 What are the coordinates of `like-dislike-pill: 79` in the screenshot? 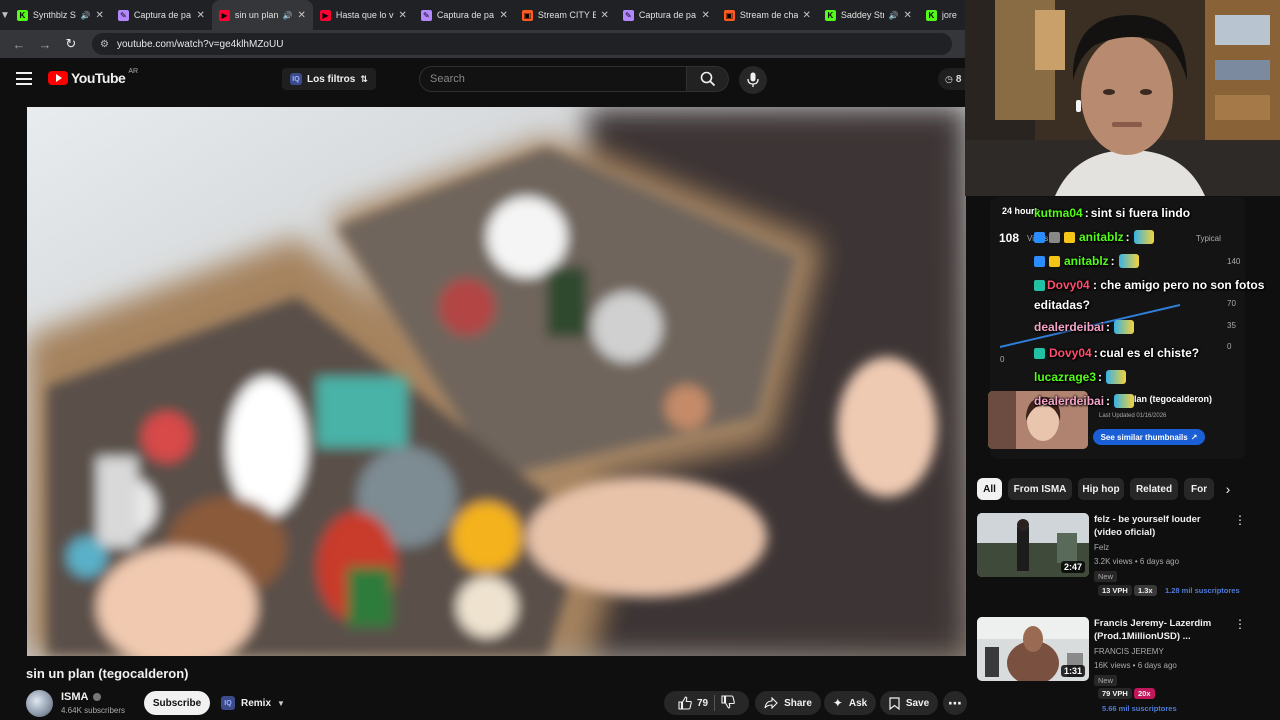 It's located at (706, 703).